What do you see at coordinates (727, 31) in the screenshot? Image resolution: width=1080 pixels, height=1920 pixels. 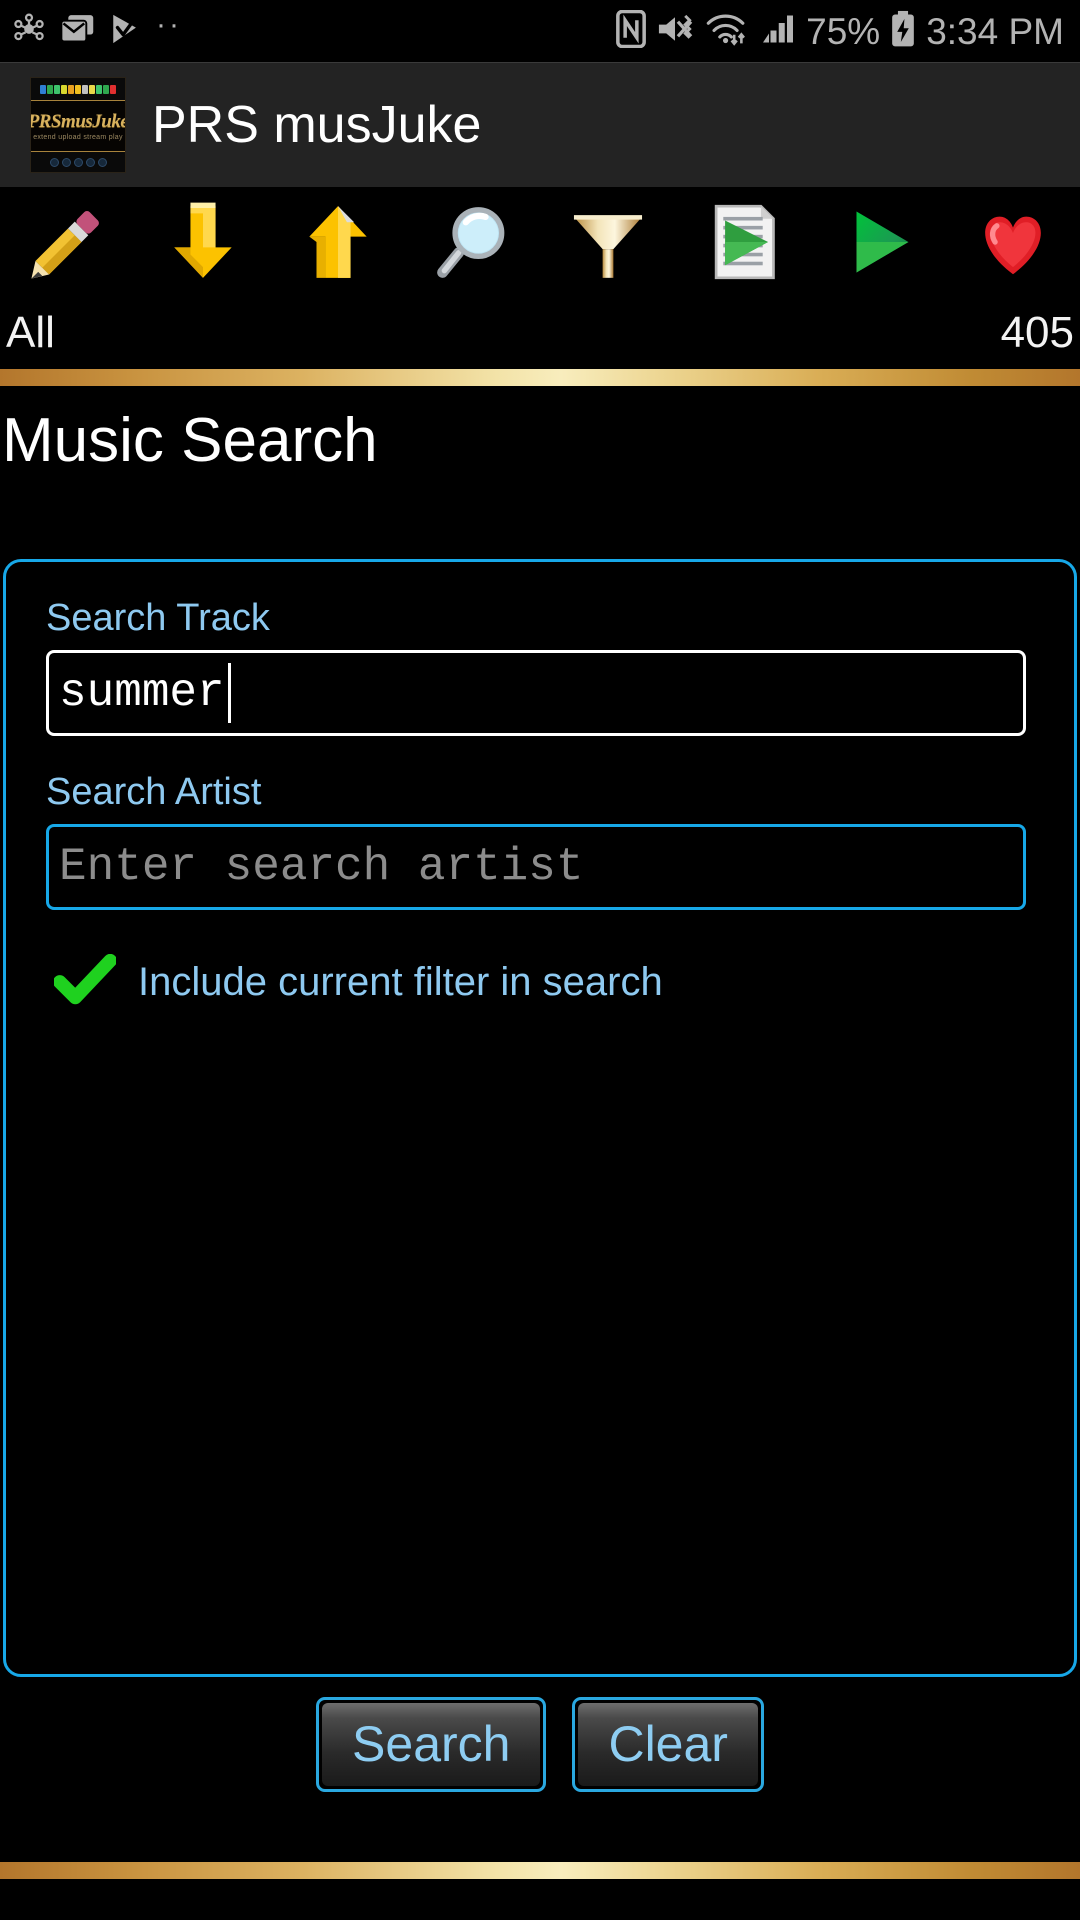 I see `wifi-icon` at bounding box center [727, 31].